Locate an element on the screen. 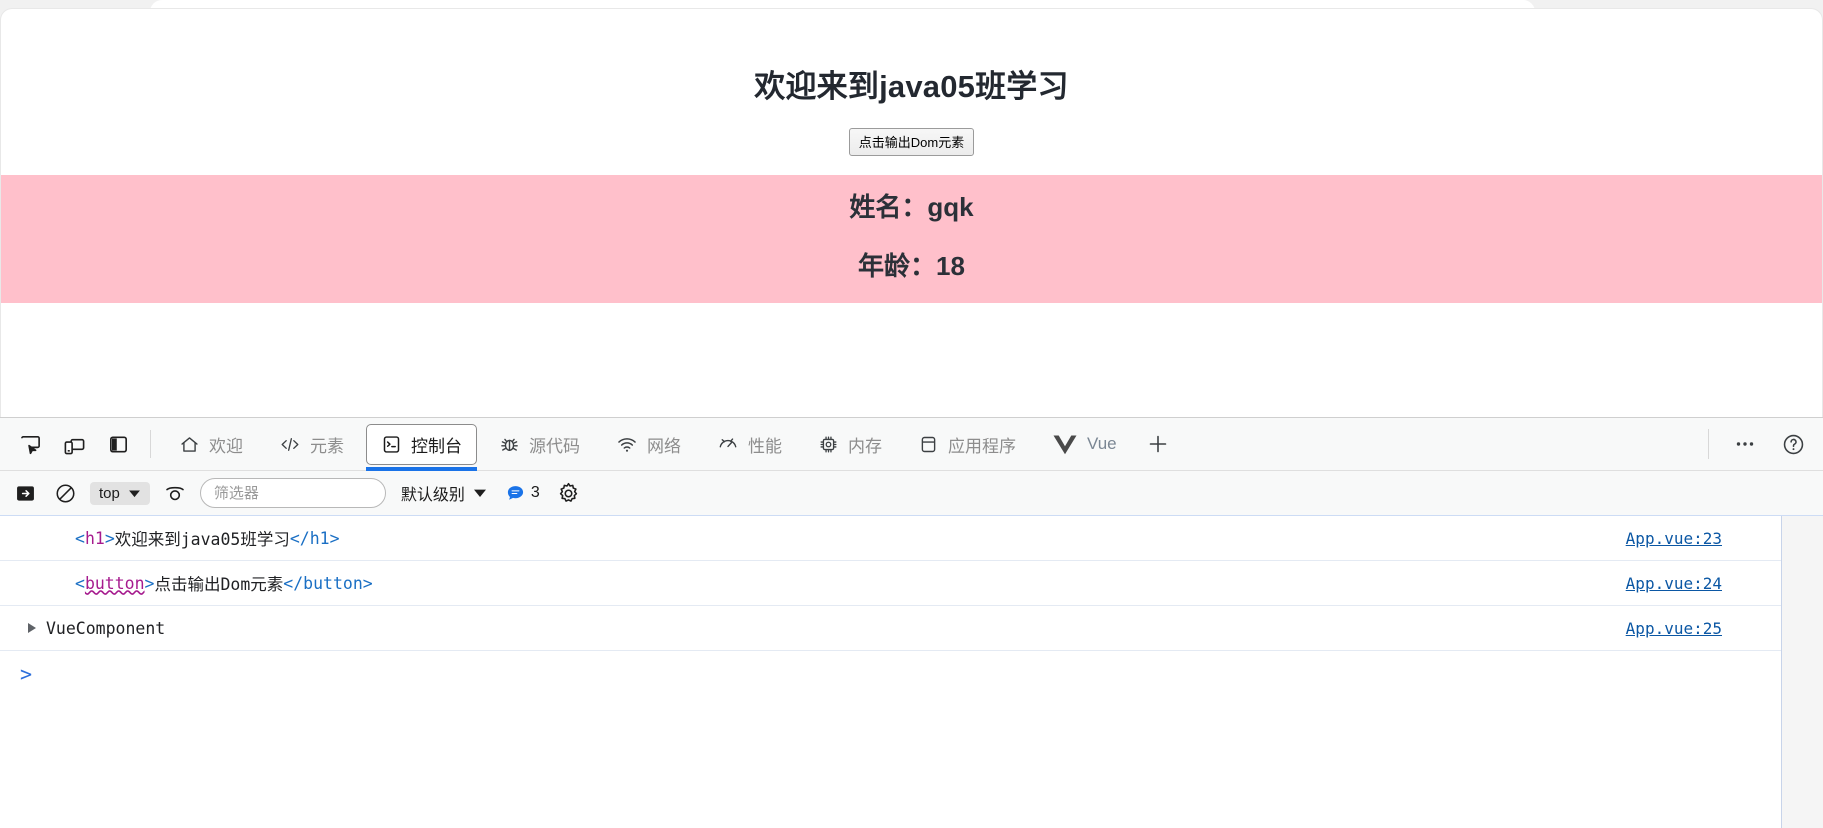 Image resolution: width=1823 pixels, height=828 pixels. home-icon is located at coordinates (189, 444).